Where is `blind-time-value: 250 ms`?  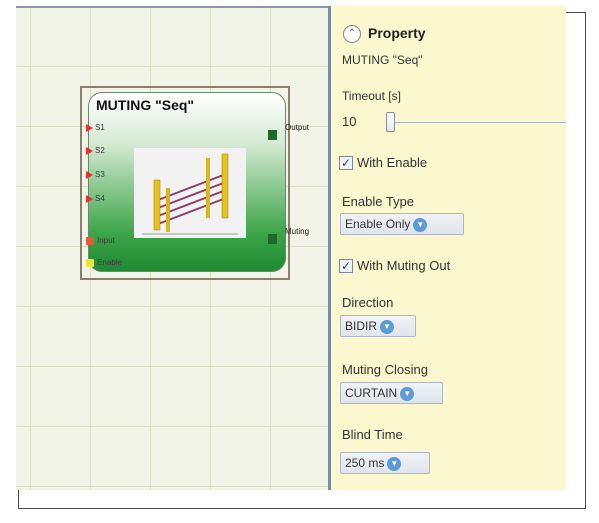
blind-time-value: 250 ms is located at coordinates (365, 463).